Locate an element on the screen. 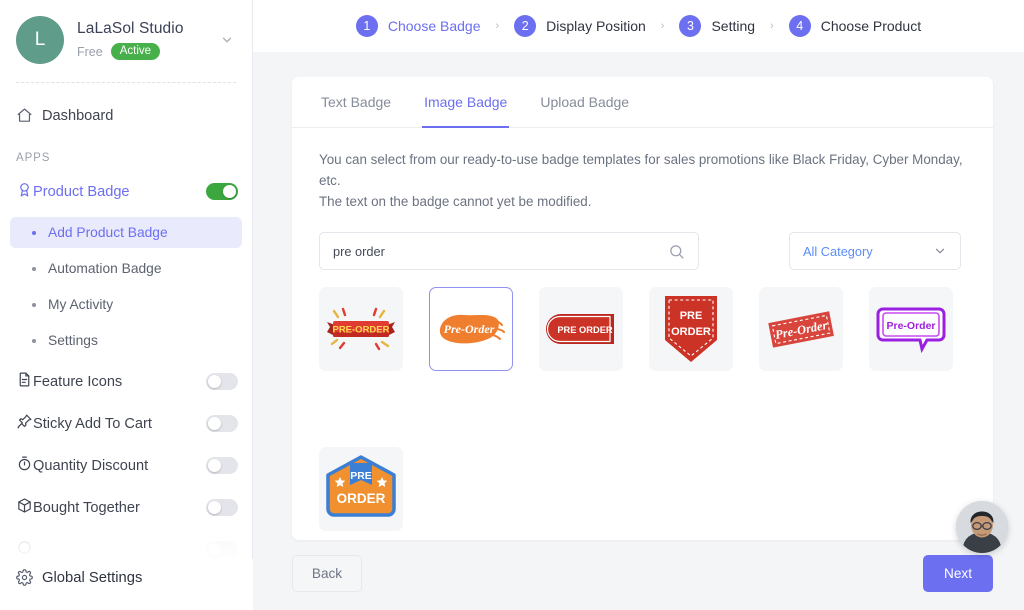 The height and width of the screenshot is (610, 1024). step-label: Choose Product is located at coordinates (871, 26).